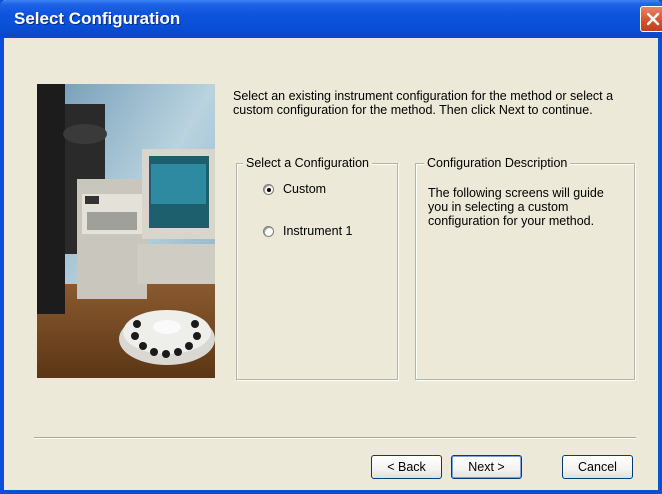  Describe the element at coordinates (268, 231) in the screenshot. I see `radio-button-unchecked` at that location.